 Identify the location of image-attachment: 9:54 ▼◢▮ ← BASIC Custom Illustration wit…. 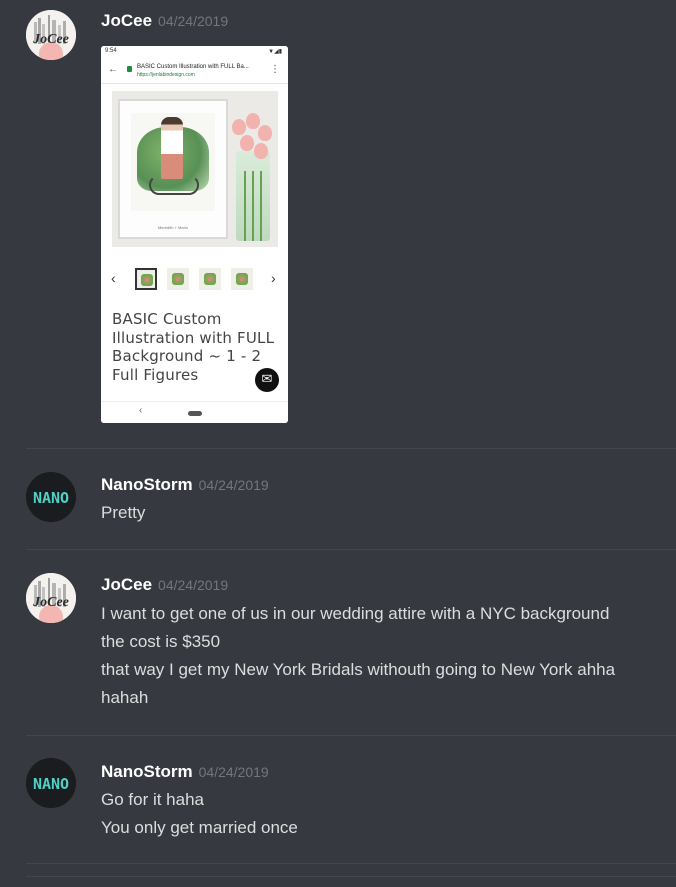
(194, 234).